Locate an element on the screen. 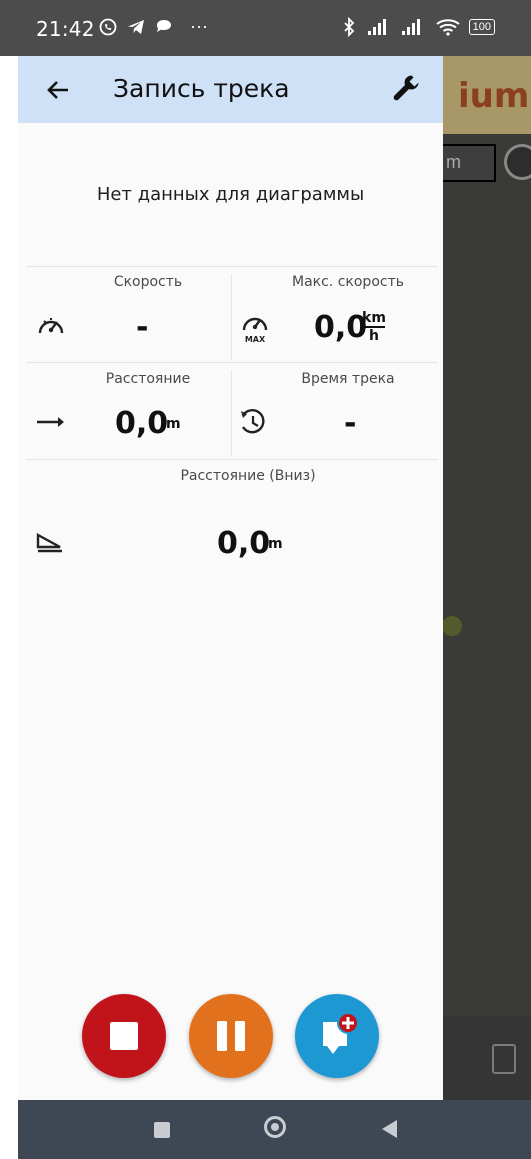  stop-button is located at coordinates (124, 1036).